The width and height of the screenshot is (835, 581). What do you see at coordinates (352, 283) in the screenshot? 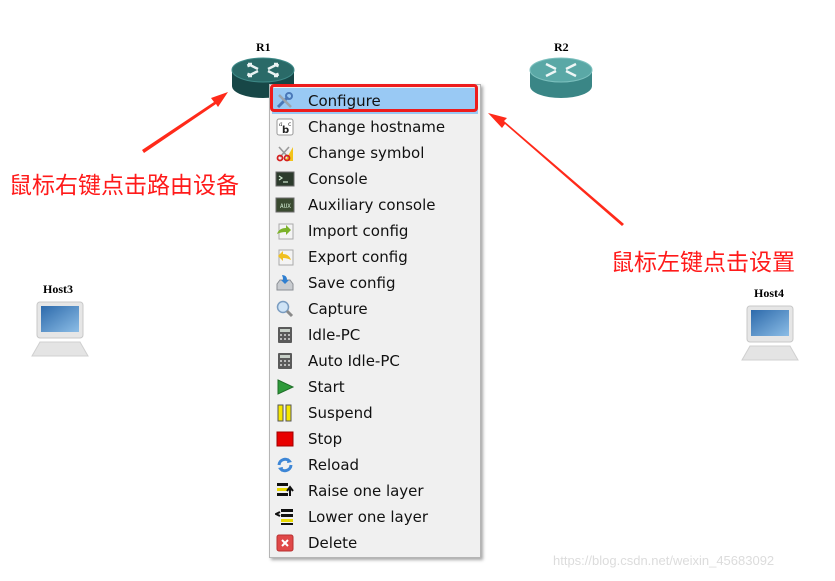
I see `menu-item-label: Save config` at bounding box center [352, 283].